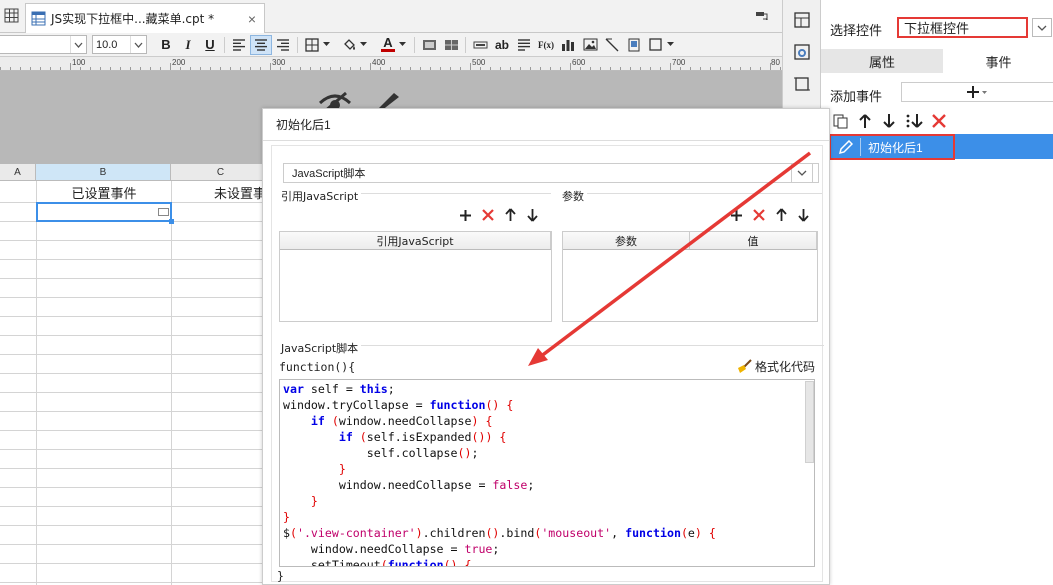 The width and height of the screenshot is (1053, 585). What do you see at coordinates (217, 192) in the screenshot?
I see `cell-c1: 未设置事` at bounding box center [217, 192].